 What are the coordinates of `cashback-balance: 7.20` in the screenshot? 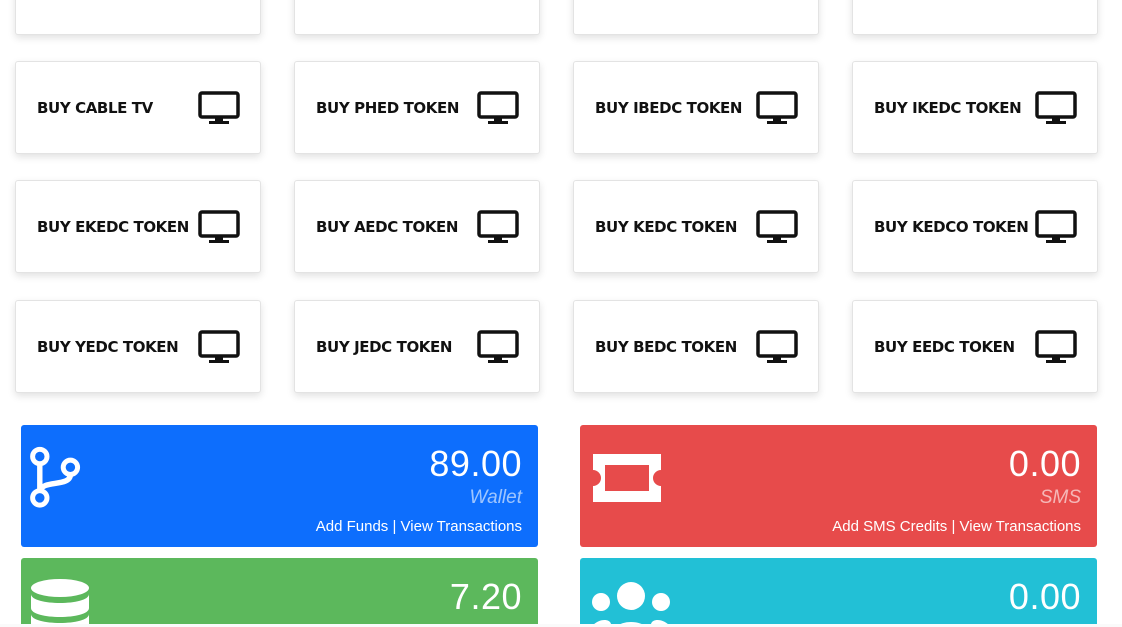 It's located at (485, 596).